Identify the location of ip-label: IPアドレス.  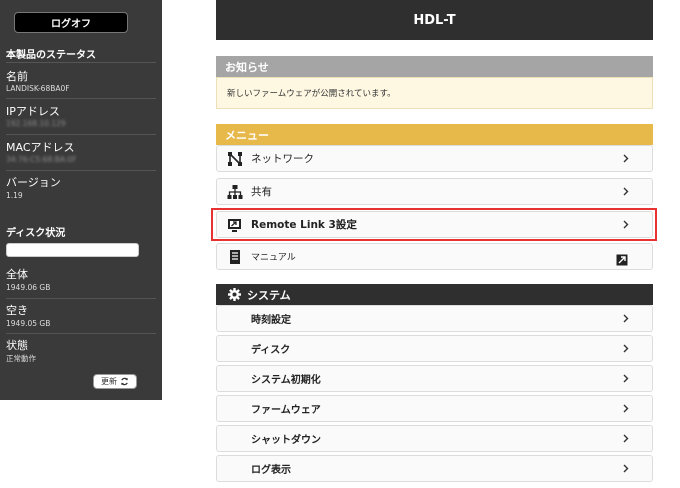
(33, 111).